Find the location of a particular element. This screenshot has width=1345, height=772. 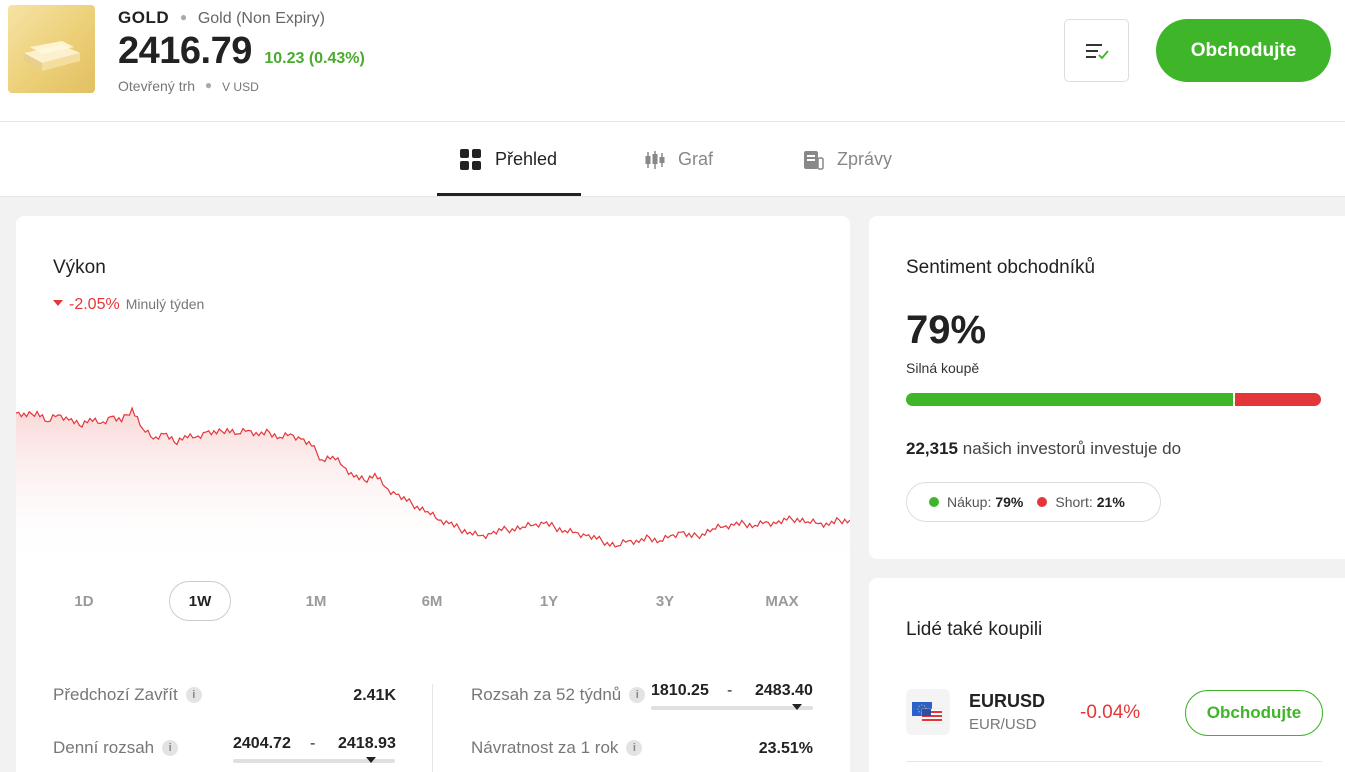

active-tab-indicator is located at coordinates (509, 194).